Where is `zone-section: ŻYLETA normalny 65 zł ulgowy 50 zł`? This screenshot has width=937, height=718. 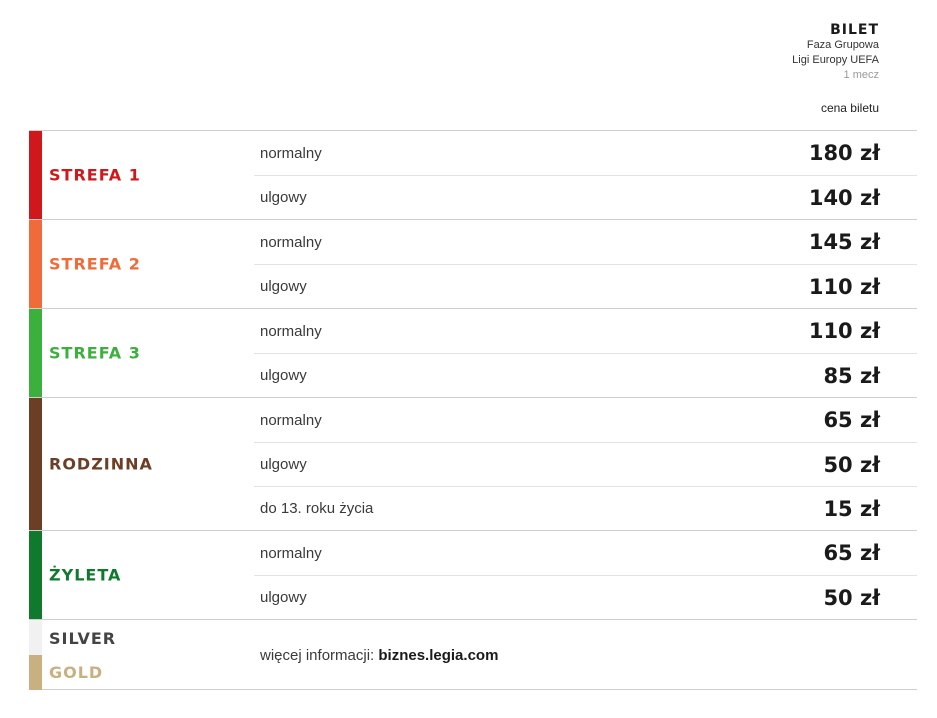 zone-section: ŻYLETA normalny 65 zł ulgowy 50 zł is located at coordinates (473, 574).